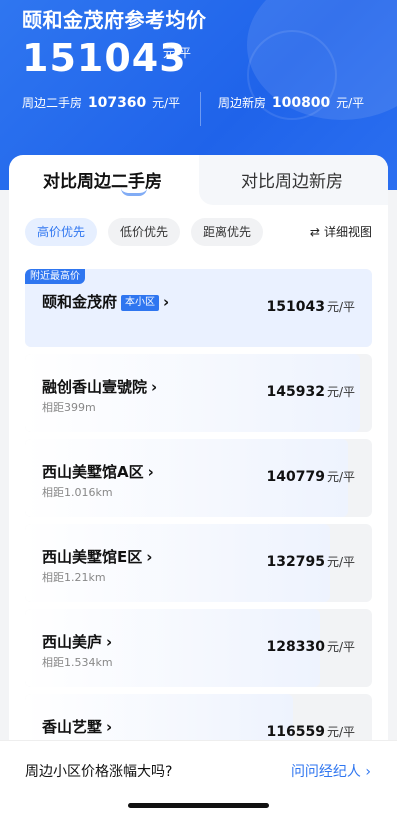 The height and width of the screenshot is (816, 397). Describe the element at coordinates (295, 307) in the screenshot. I see `price-value: 151043` at that location.